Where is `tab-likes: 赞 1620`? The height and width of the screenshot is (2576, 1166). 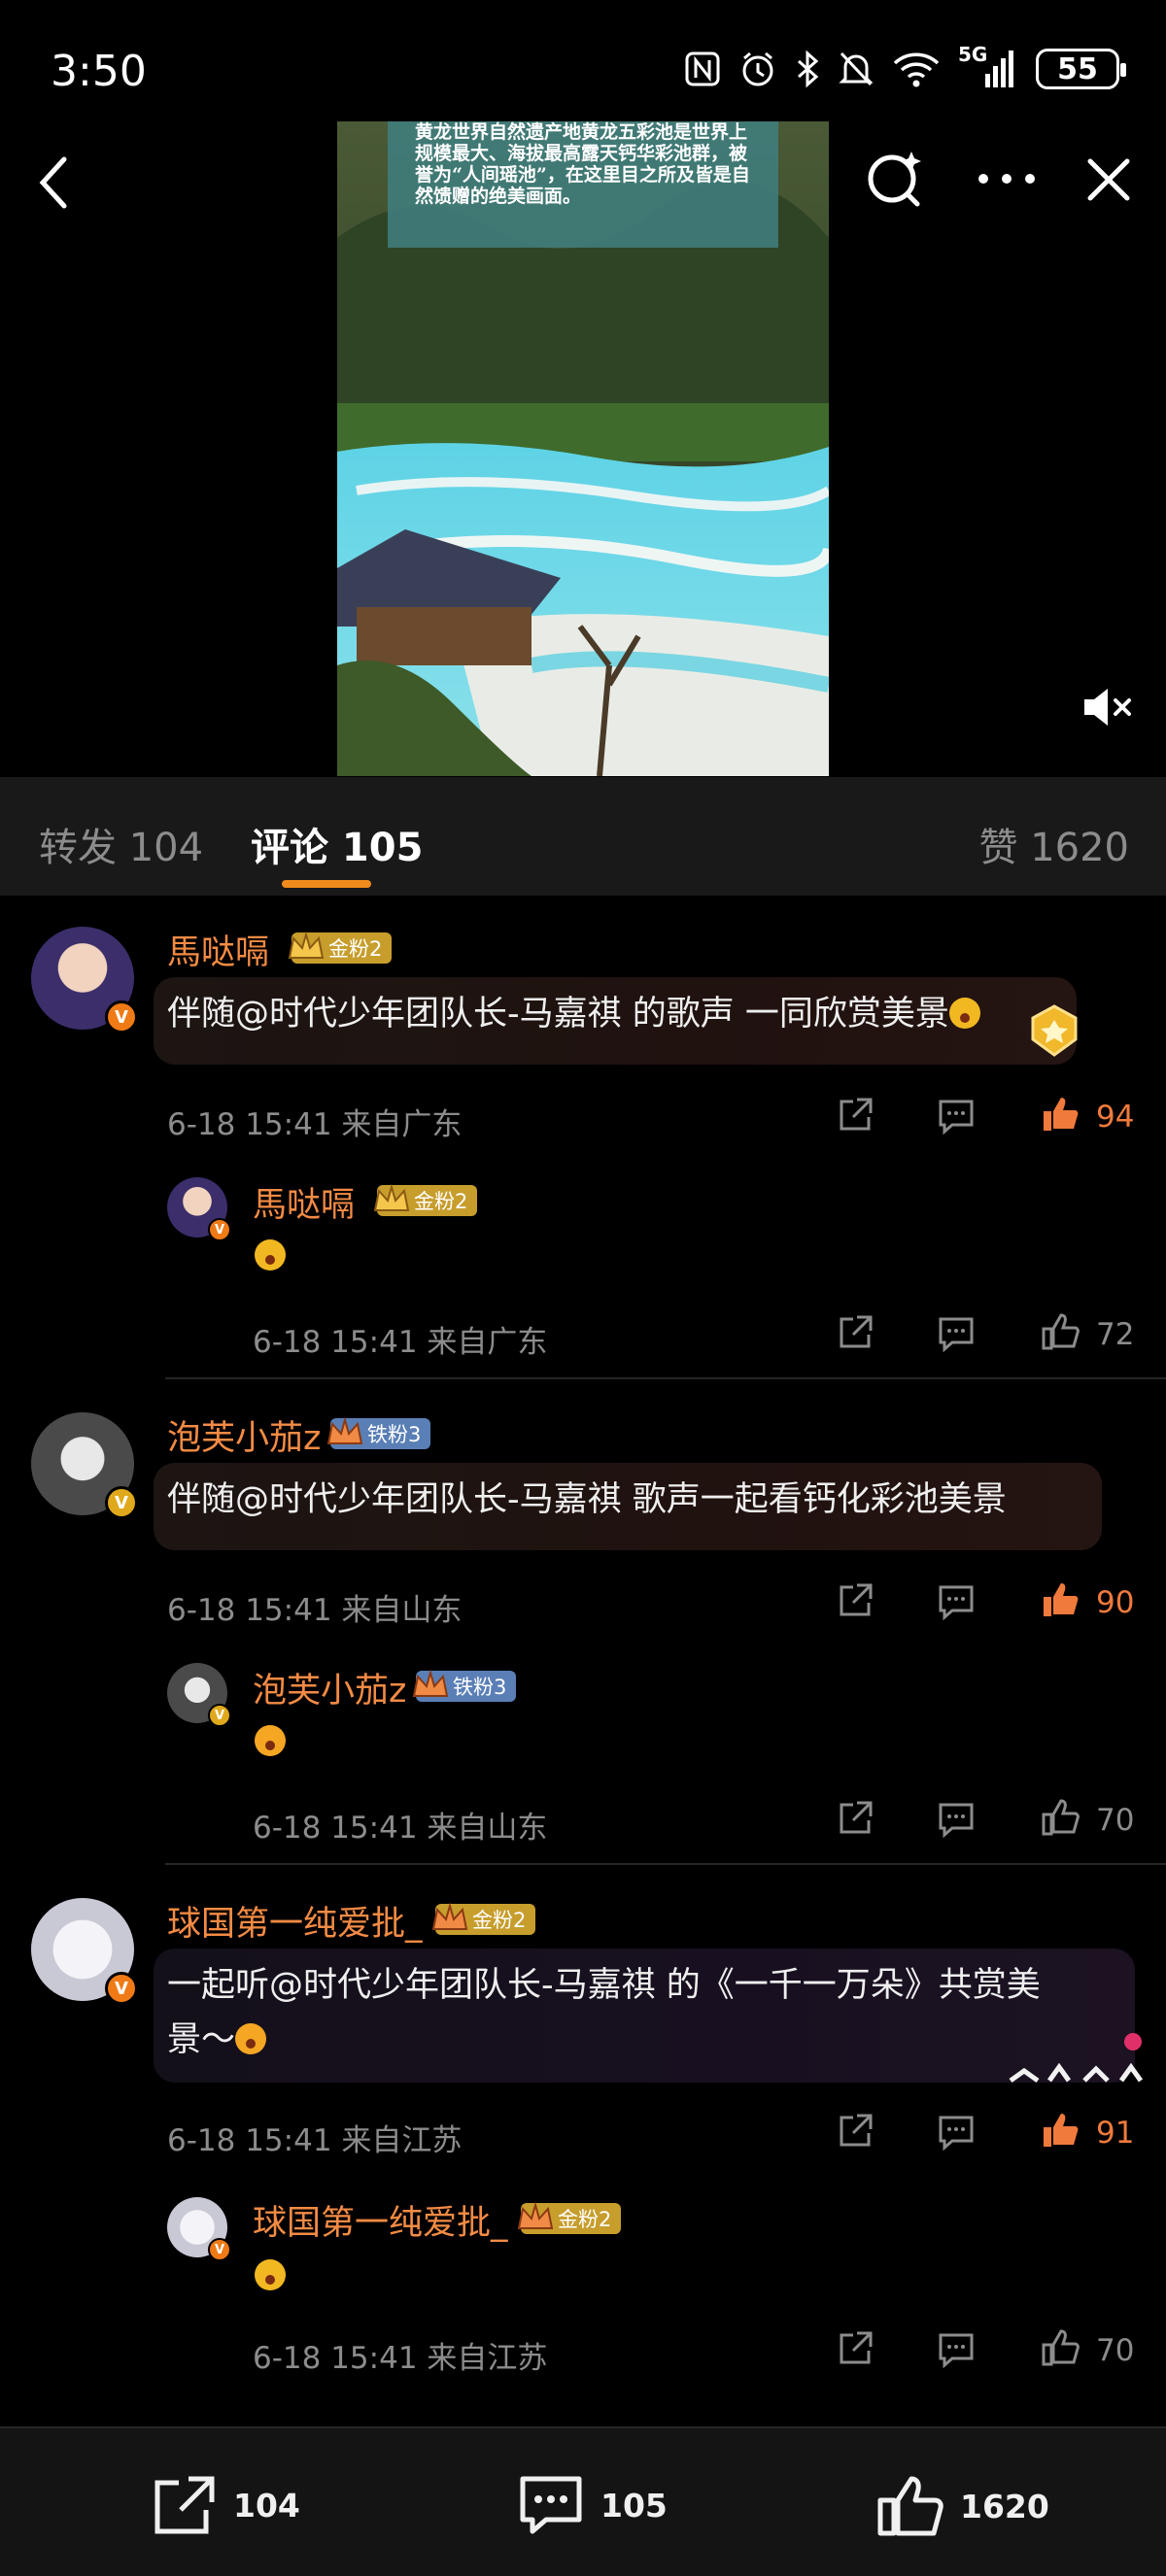 tab-likes: 赞 1620 is located at coordinates (1053, 844).